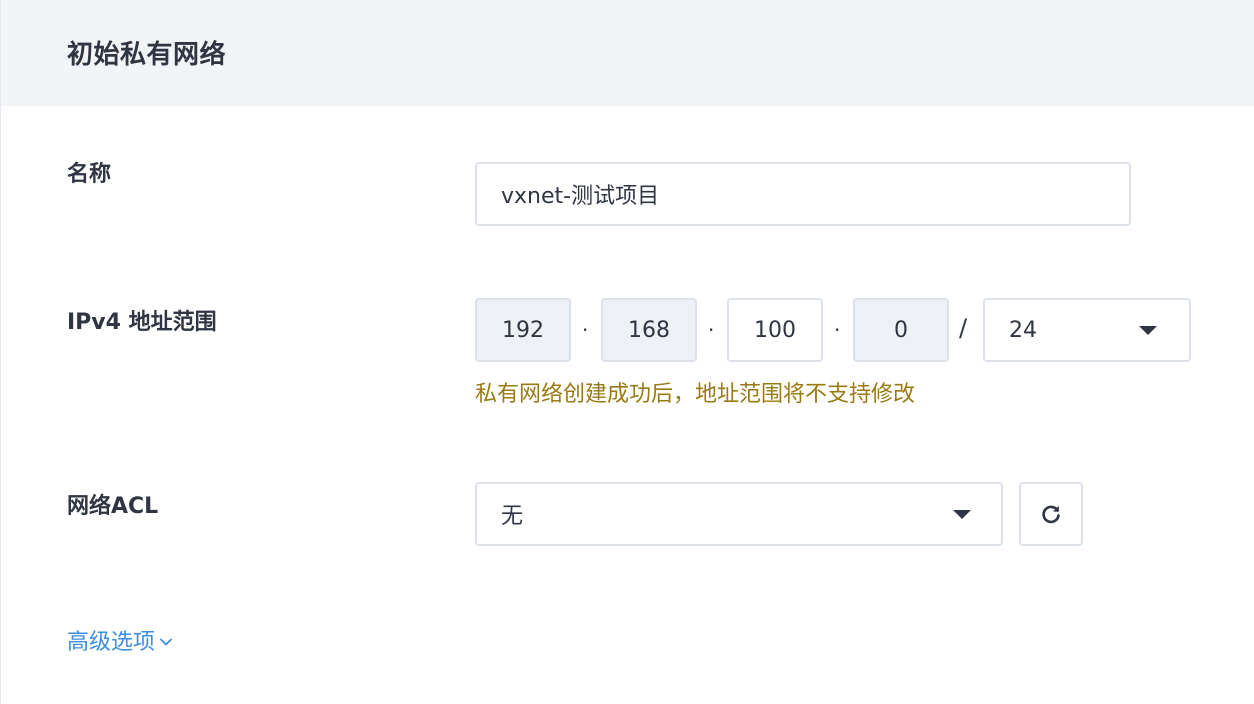 The height and width of the screenshot is (704, 1254). Describe the element at coordinates (512, 516) in the screenshot. I see `acl-select-value: 无` at that location.